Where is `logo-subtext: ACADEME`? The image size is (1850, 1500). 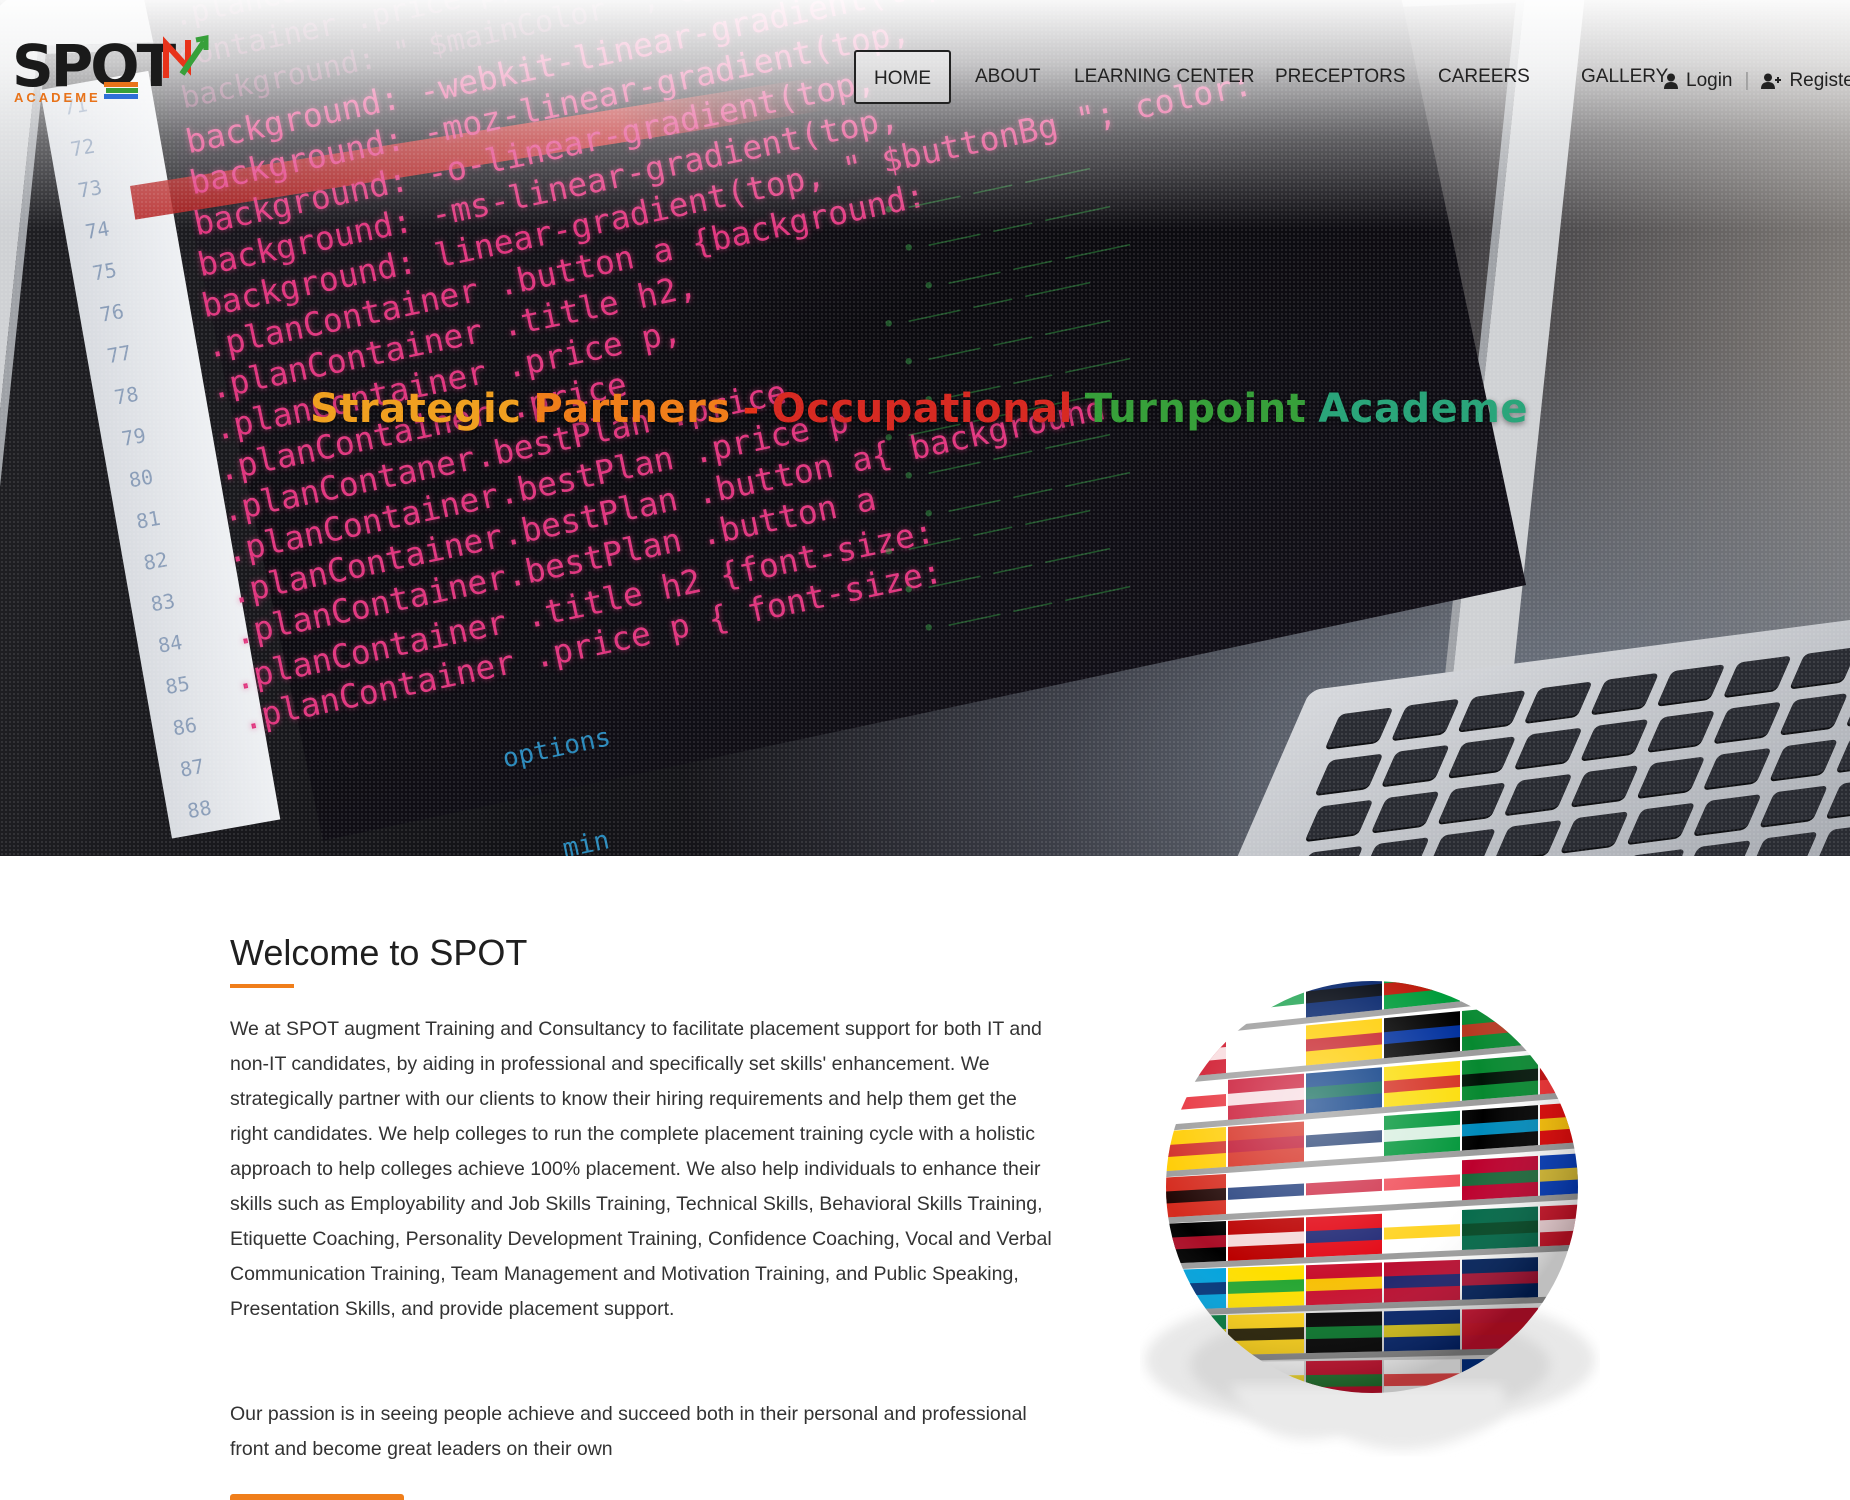 logo-subtext: ACADEME is located at coordinates (57, 97).